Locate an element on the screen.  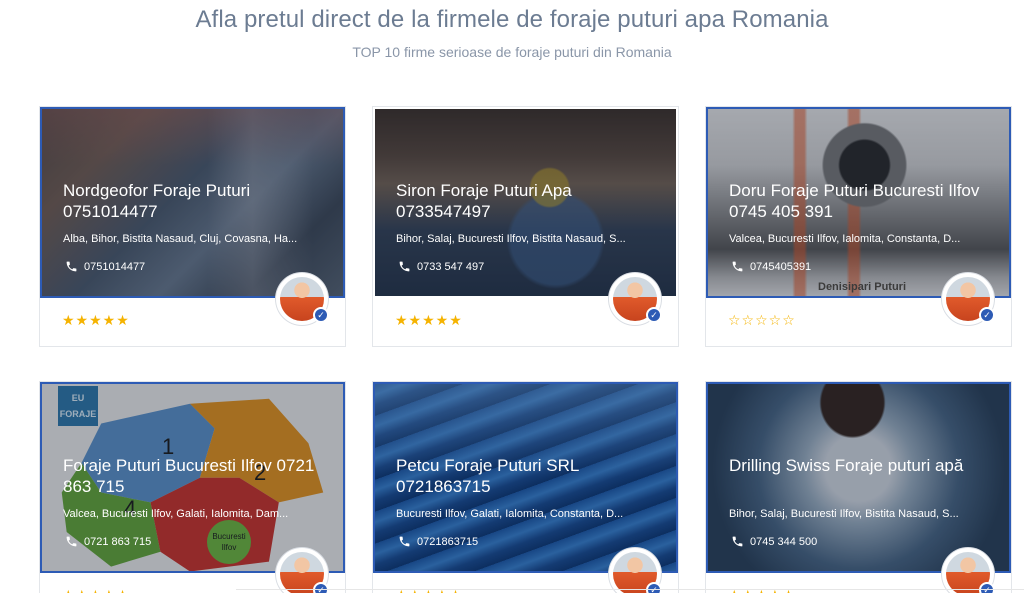
phone-number: 0721863715 is located at coordinates (447, 542).